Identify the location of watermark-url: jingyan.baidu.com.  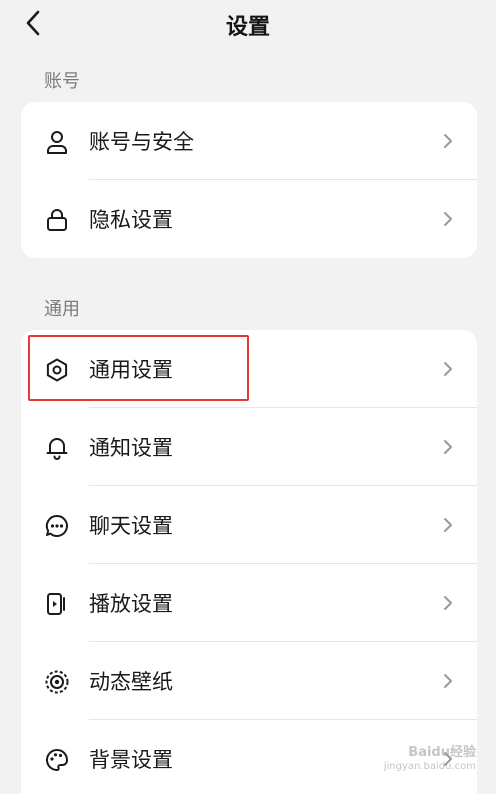
(429, 766).